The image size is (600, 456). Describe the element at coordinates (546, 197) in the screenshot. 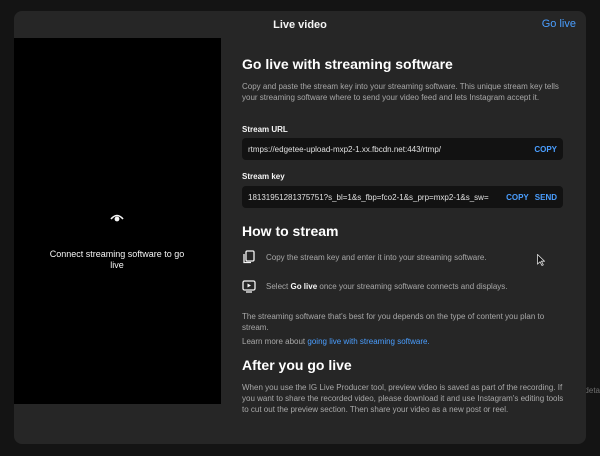

I see `send-key-button: SEND` at that location.